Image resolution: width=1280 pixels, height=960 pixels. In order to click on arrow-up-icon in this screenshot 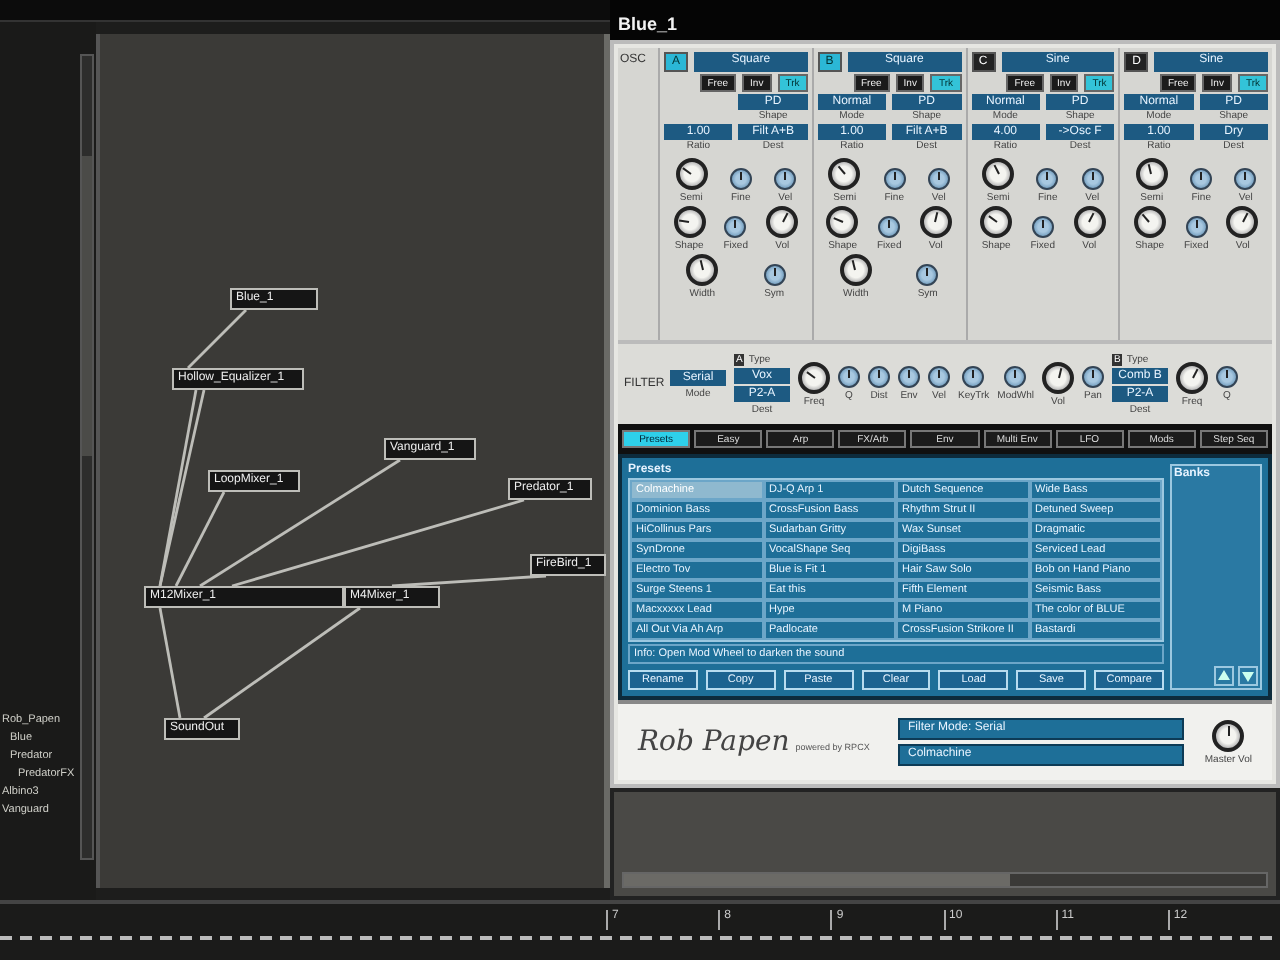, I will do `click(1224, 676)`.